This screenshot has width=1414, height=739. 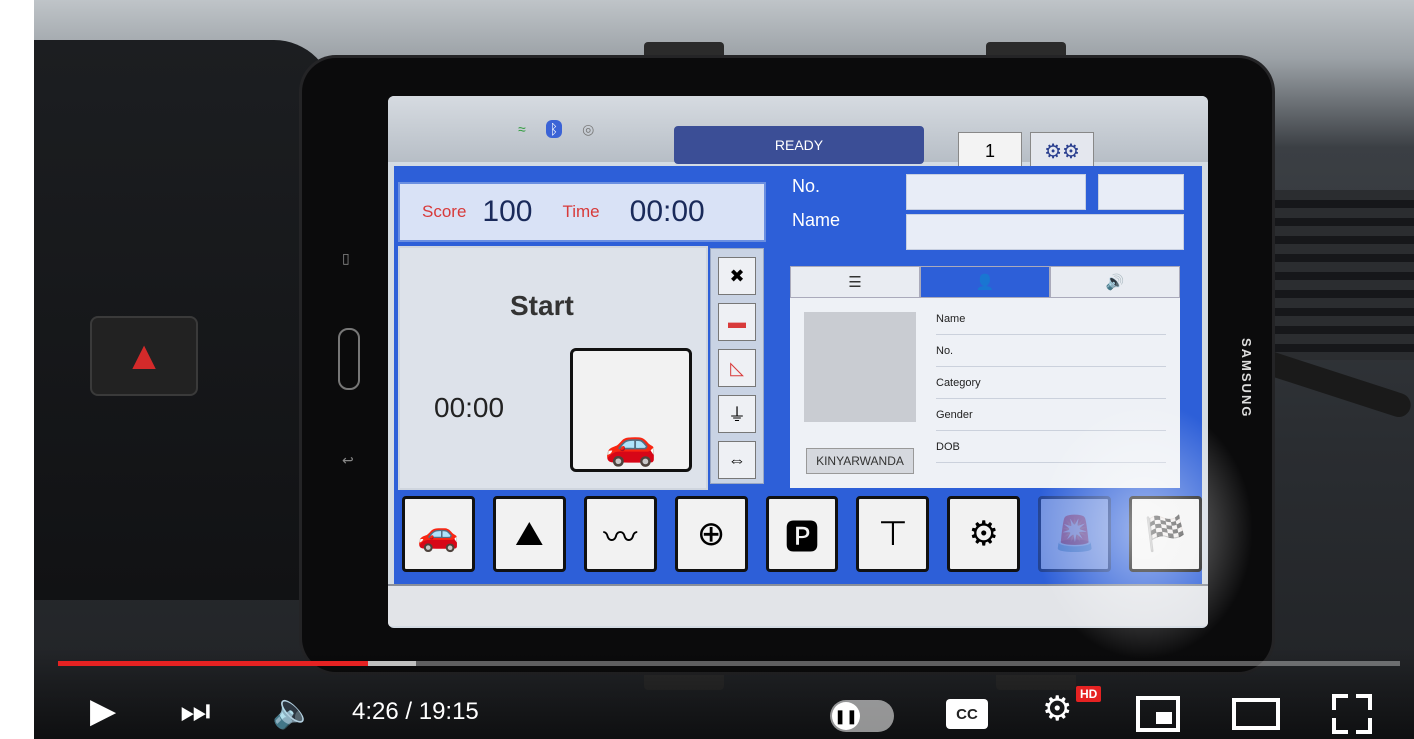 I want to click on settings-button: ⚙⚙, so click(x=1062, y=151).